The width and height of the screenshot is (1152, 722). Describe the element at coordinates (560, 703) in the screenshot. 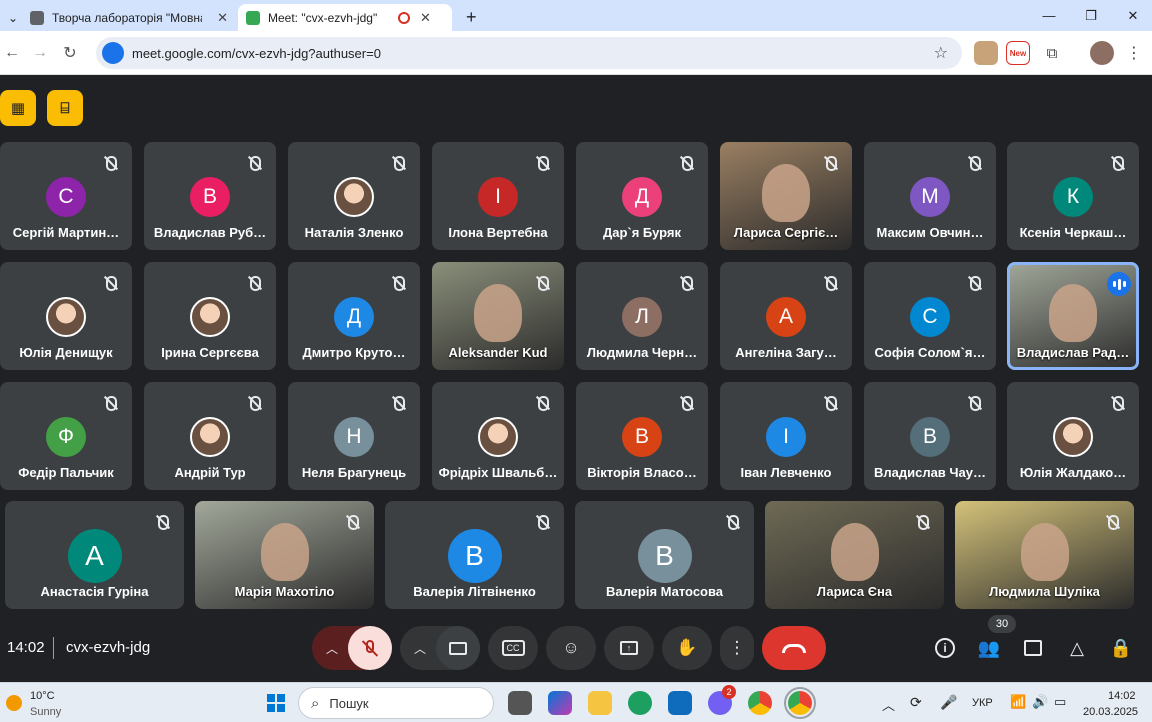

I see `copilot-icon` at that location.